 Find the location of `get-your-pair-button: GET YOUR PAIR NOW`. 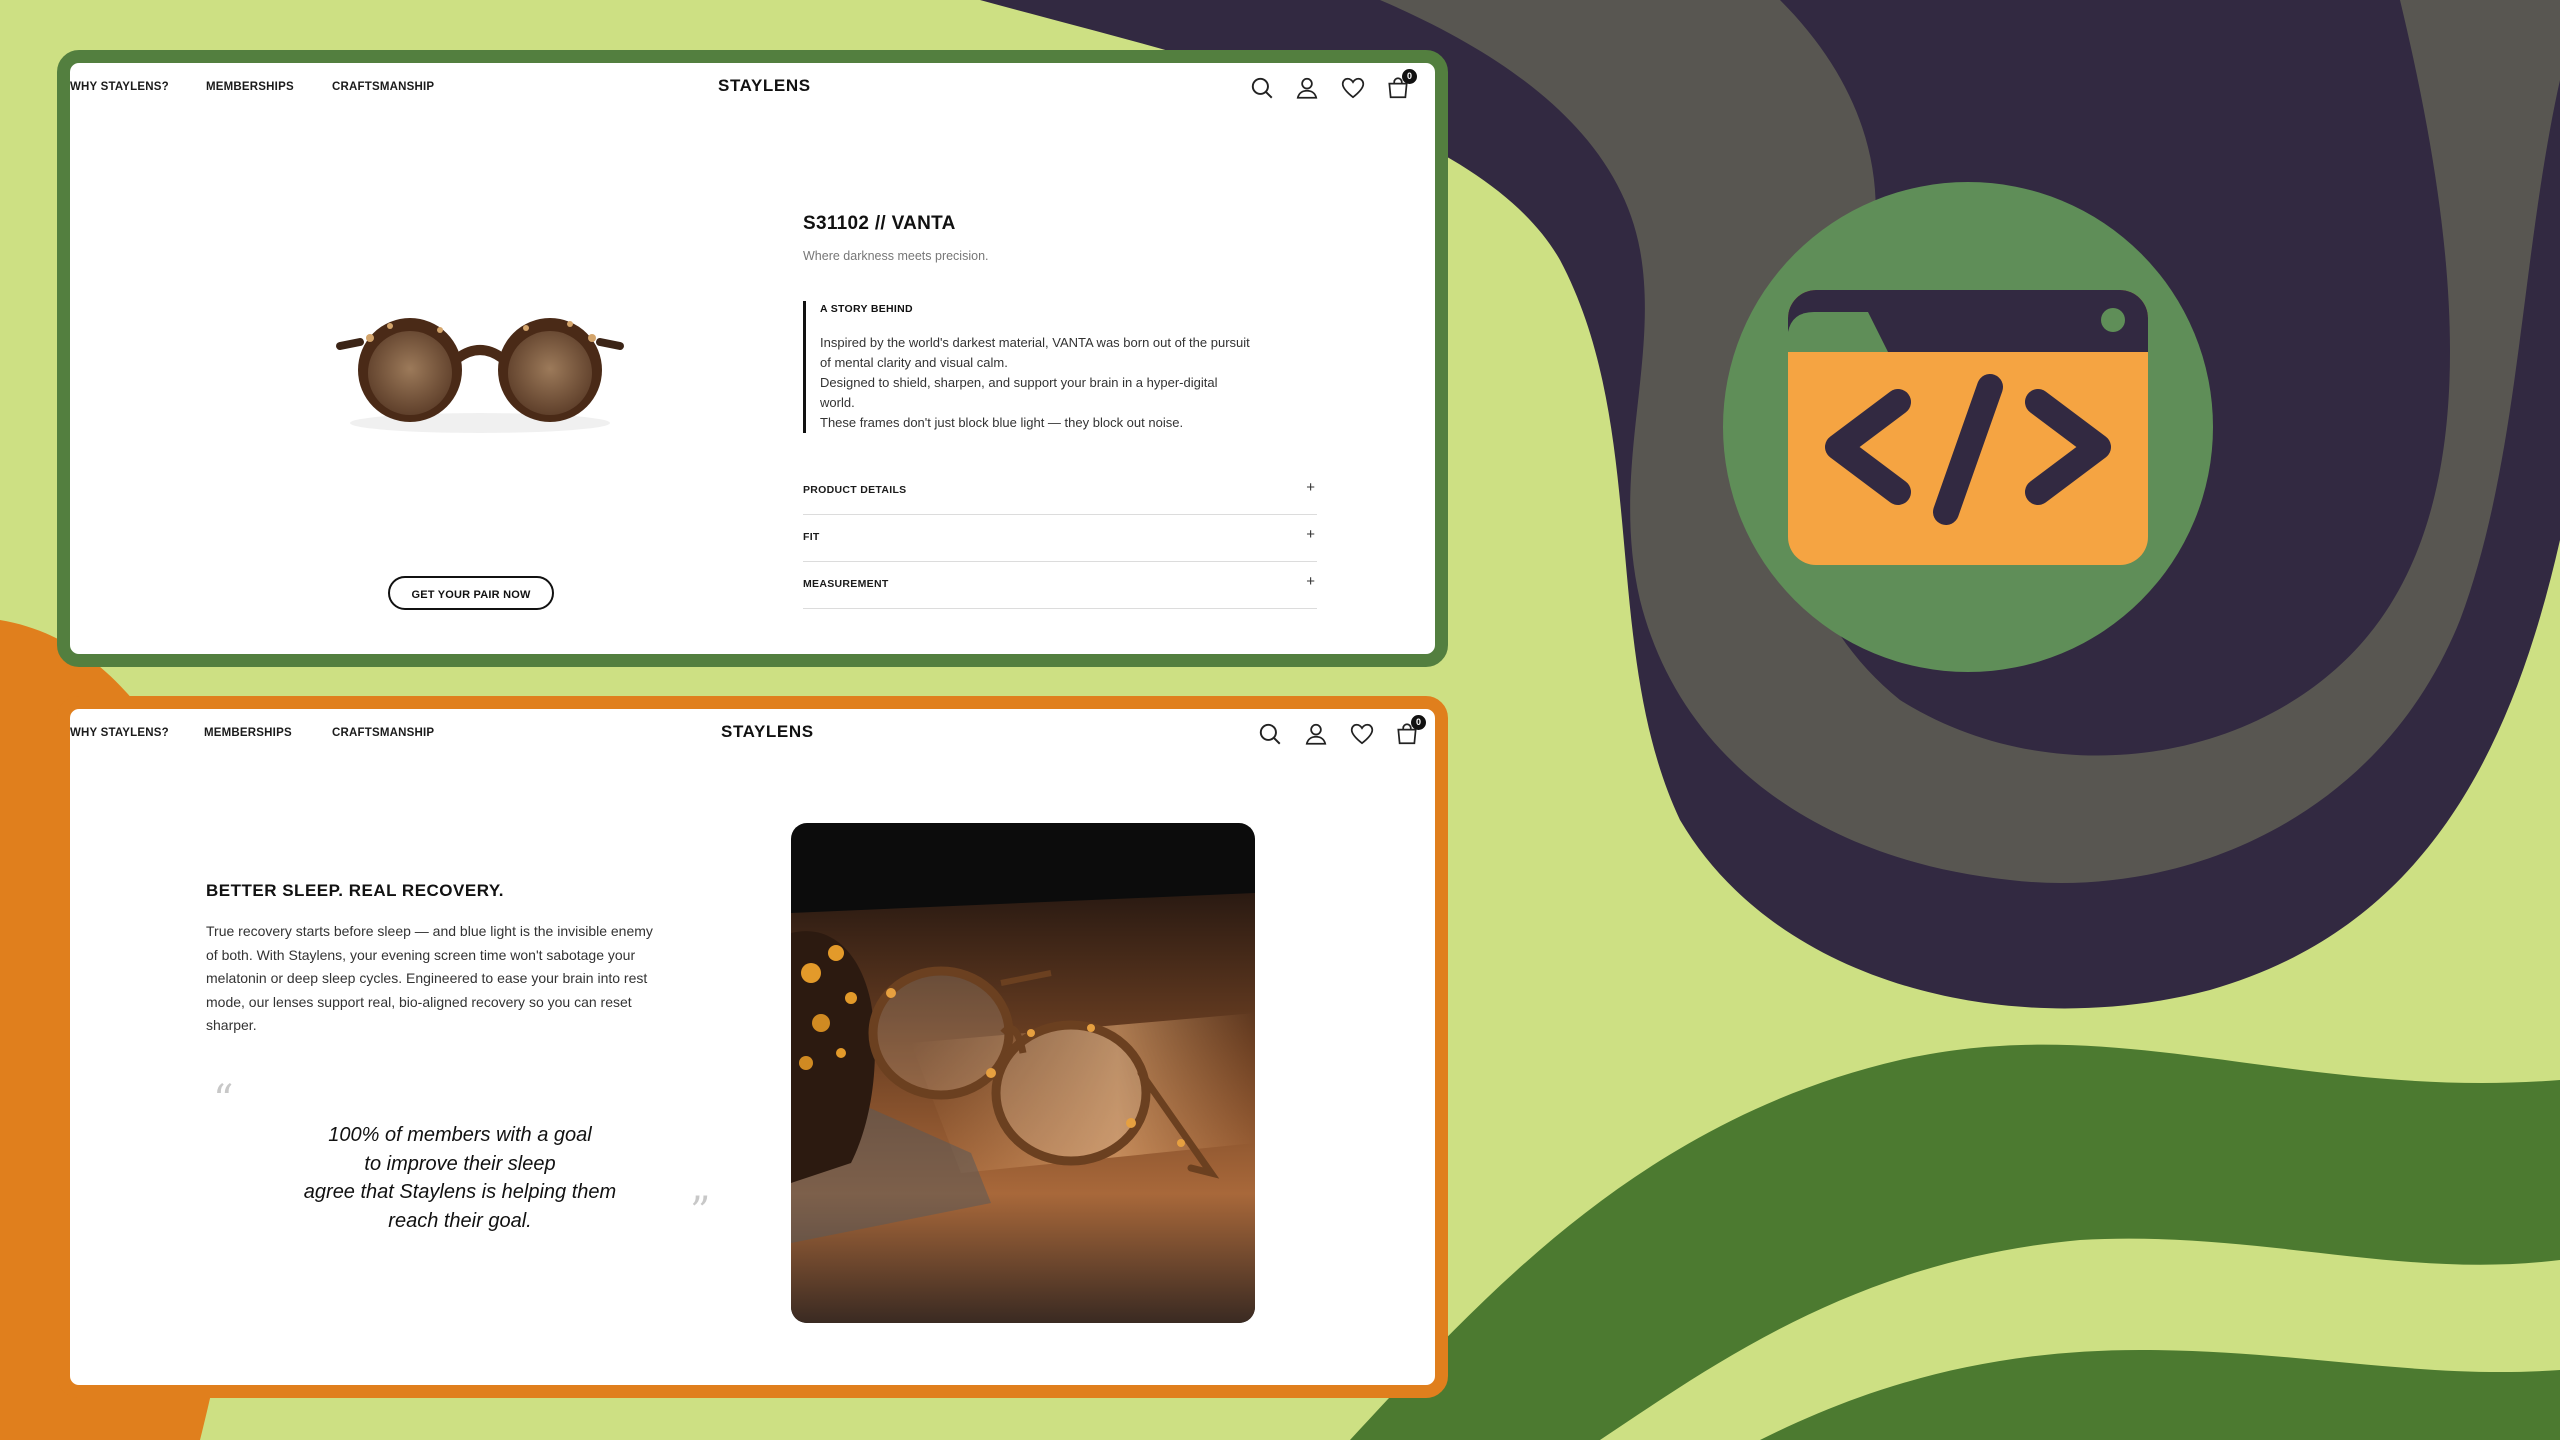

get-your-pair-button: GET YOUR PAIR NOW is located at coordinates (471, 593).